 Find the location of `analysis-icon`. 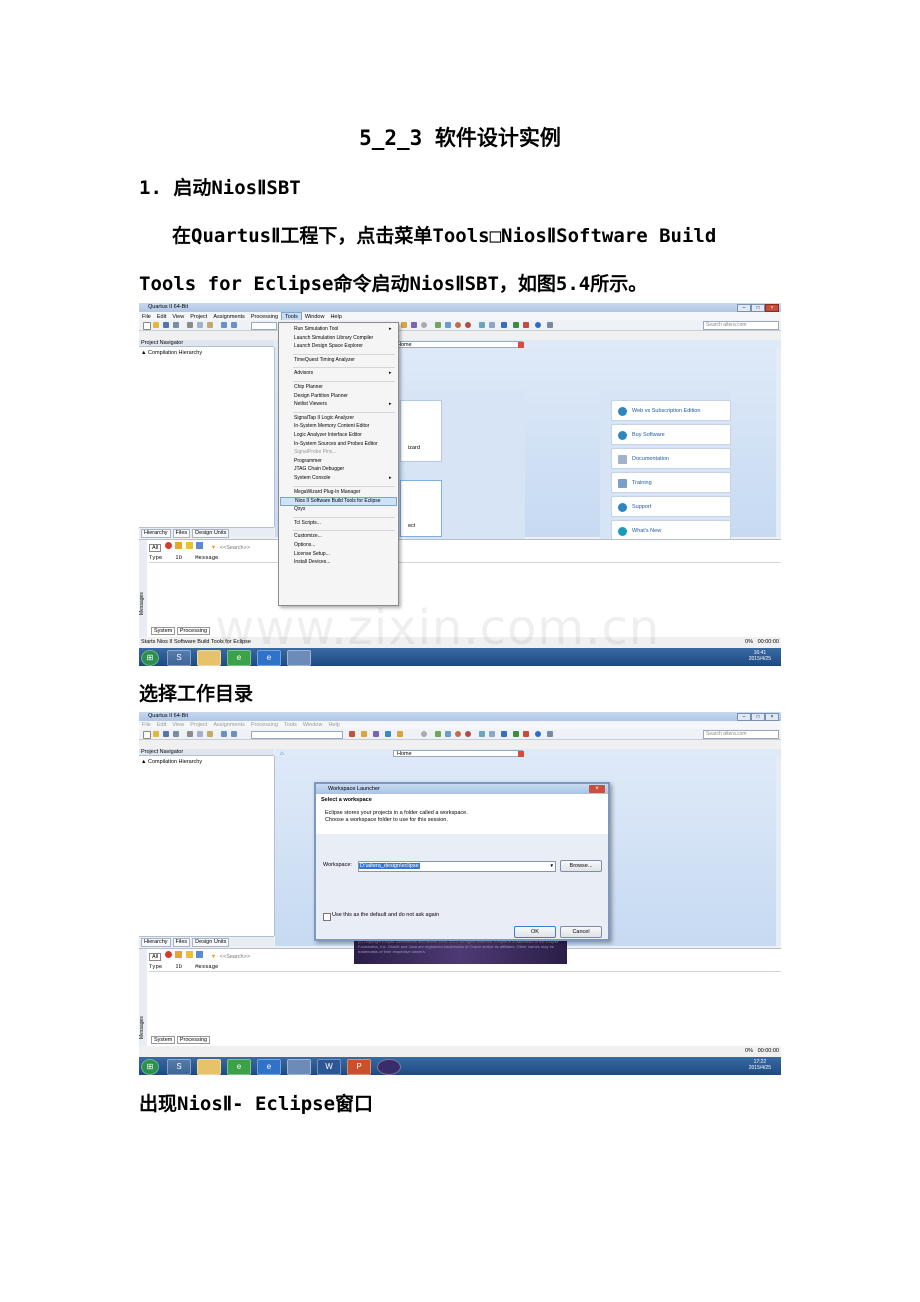

analysis-icon is located at coordinates (414, 325).